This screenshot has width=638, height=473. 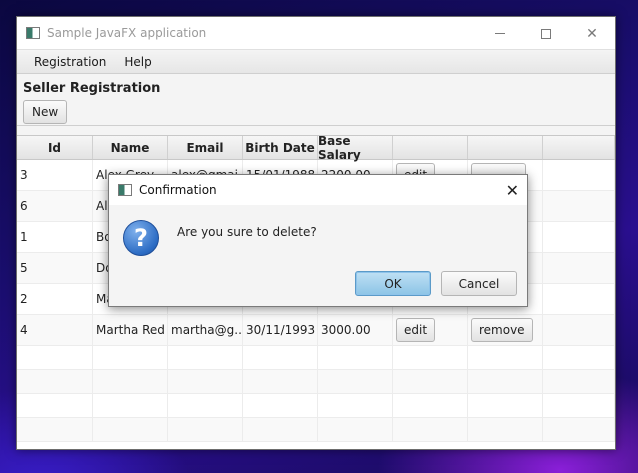 I want to click on remove-button: remove, so click(x=502, y=330).